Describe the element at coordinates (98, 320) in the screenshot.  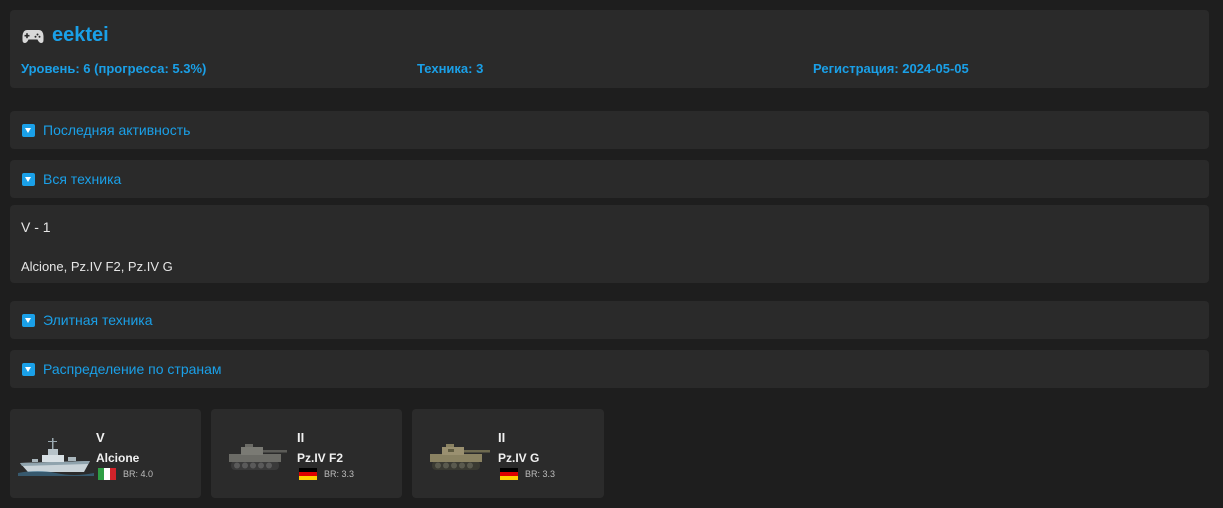
I see `section-label: Элитная техника` at that location.